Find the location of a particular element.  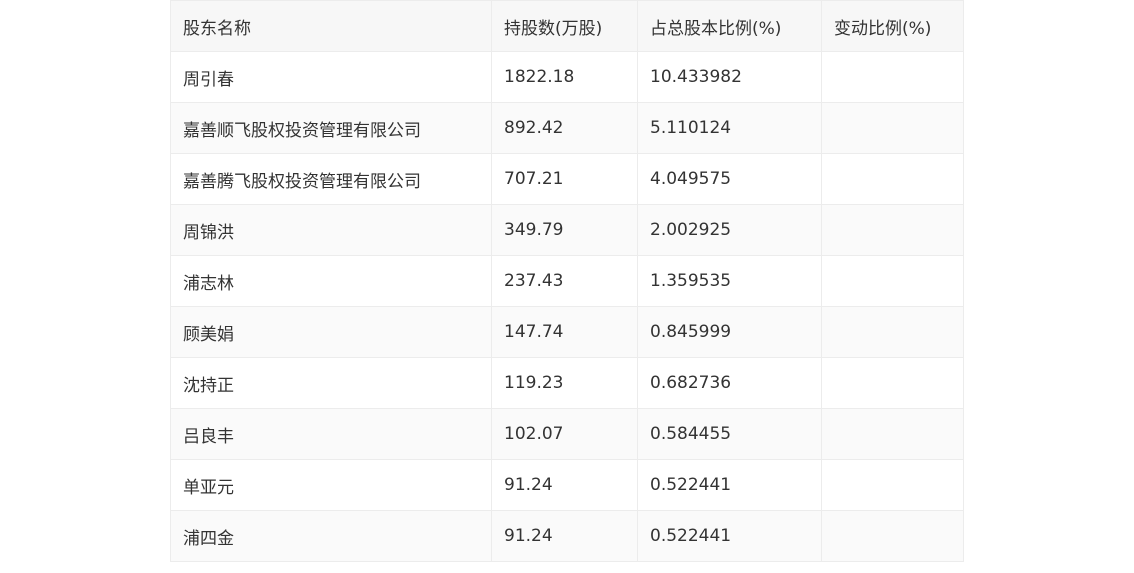

cell-shareholder-name: 浦志林 is located at coordinates (331, 281).